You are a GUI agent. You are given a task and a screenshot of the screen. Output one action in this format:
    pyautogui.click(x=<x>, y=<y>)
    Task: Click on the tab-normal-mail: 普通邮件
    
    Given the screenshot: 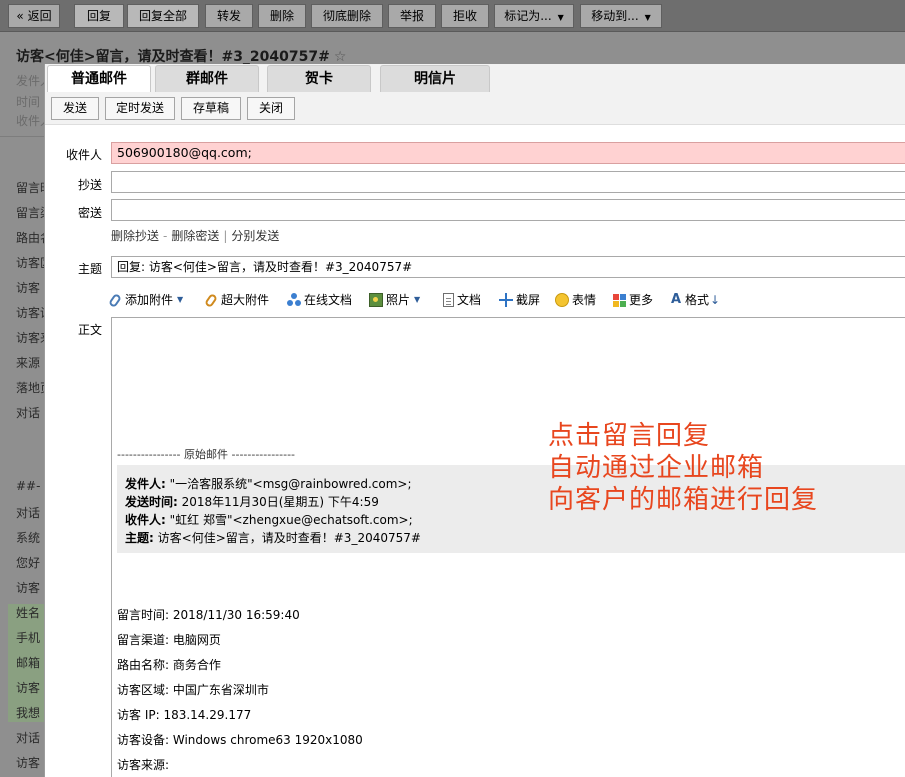 What is the action you would take?
    pyautogui.click(x=99, y=79)
    